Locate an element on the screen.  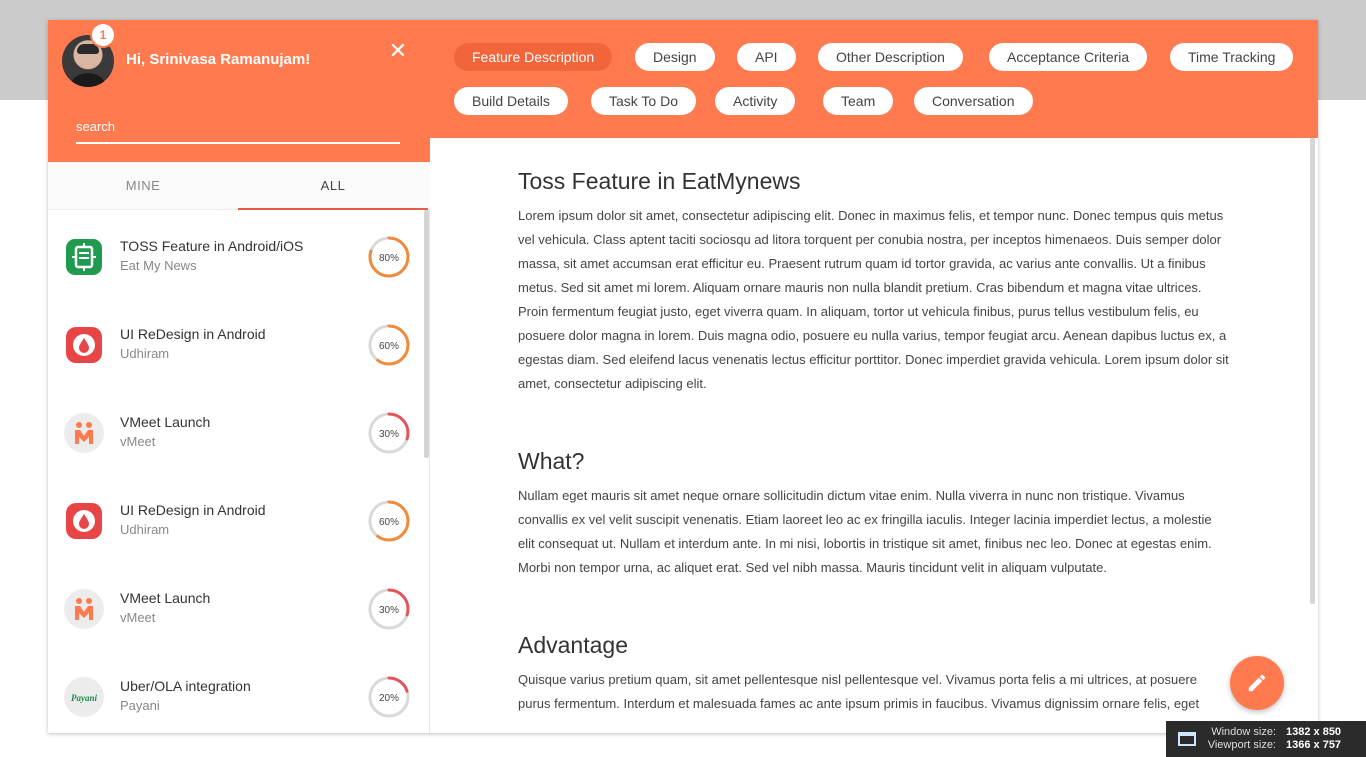
content-scrollbar is located at coordinates (1312, 371).